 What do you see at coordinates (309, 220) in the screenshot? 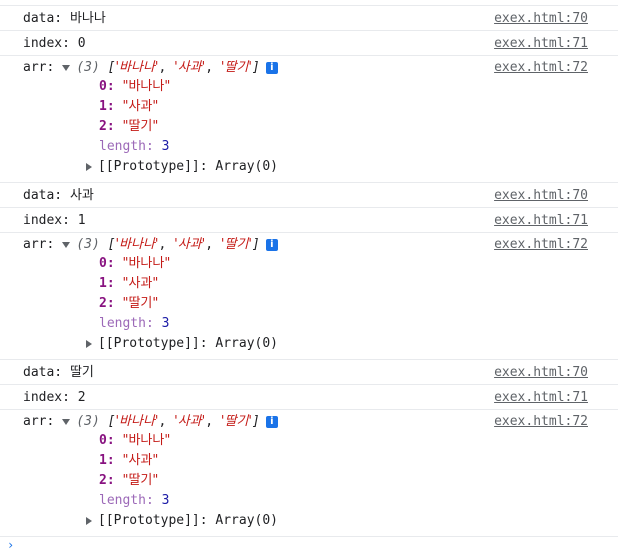
I see `console-message-index: index: 1 exex.html:71` at bounding box center [309, 220].